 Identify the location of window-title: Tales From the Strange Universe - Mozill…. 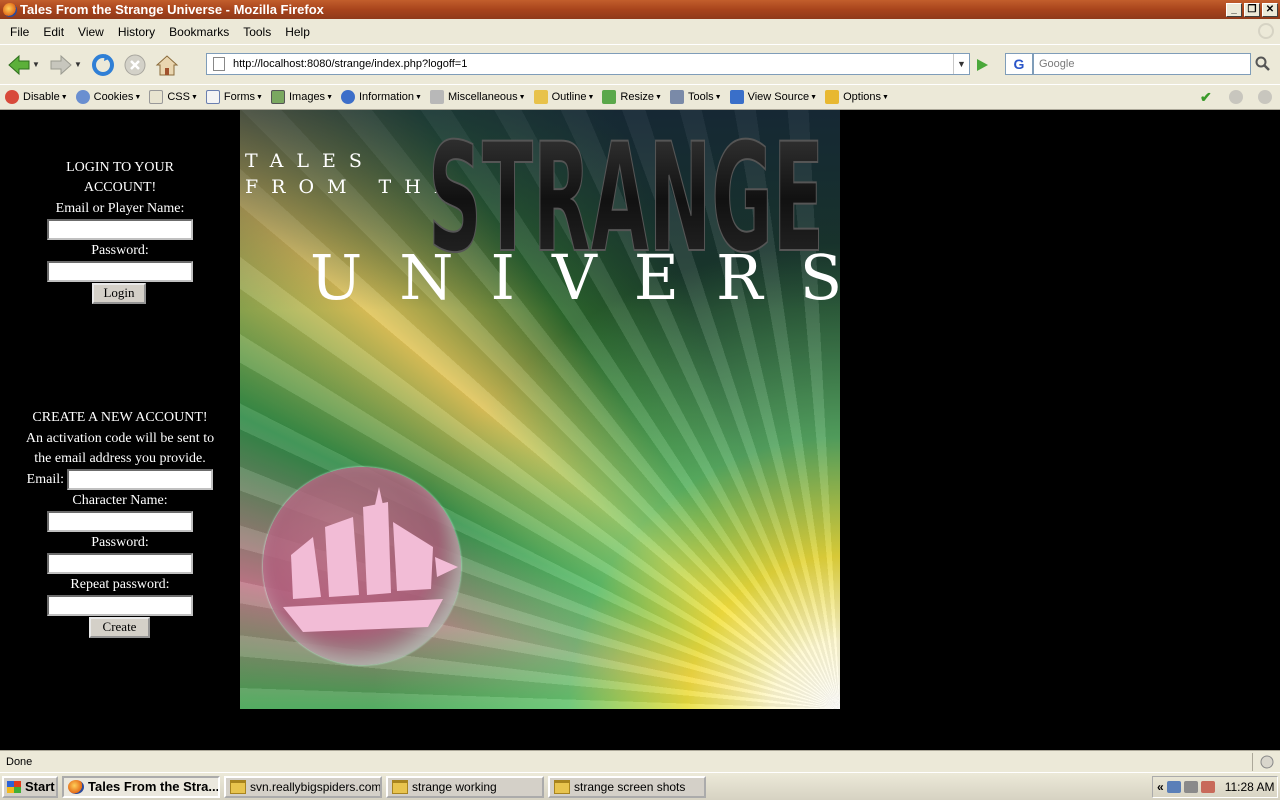
(172, 9).